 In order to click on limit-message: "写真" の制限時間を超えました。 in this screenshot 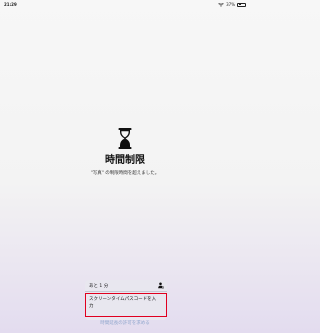, I will do `click(125, 173)`.